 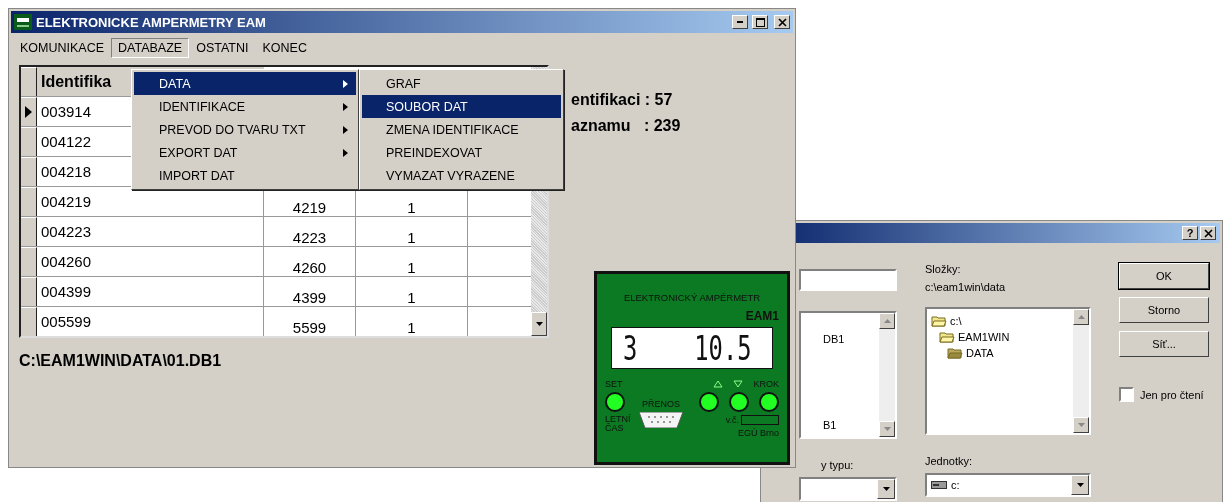 I want to click on key-label: KROK, so click(x=766, y=384).